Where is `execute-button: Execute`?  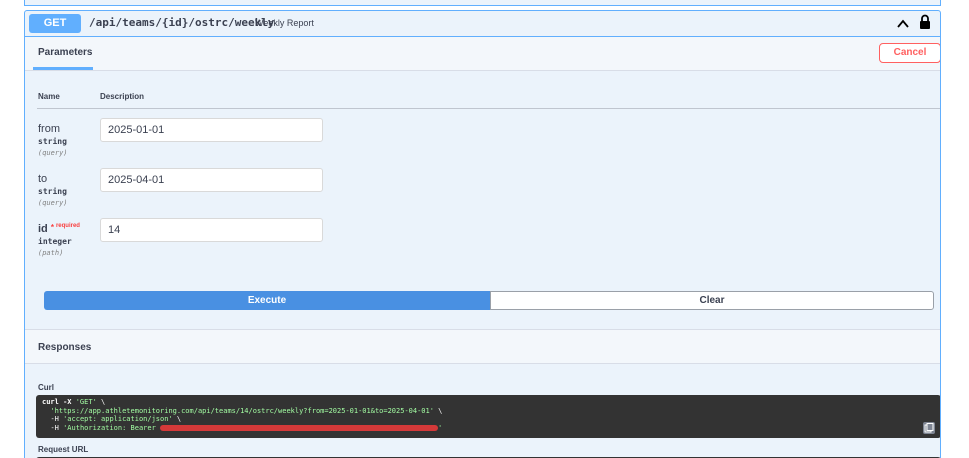 execute-button: Execute is located at coordinates (267, 300).